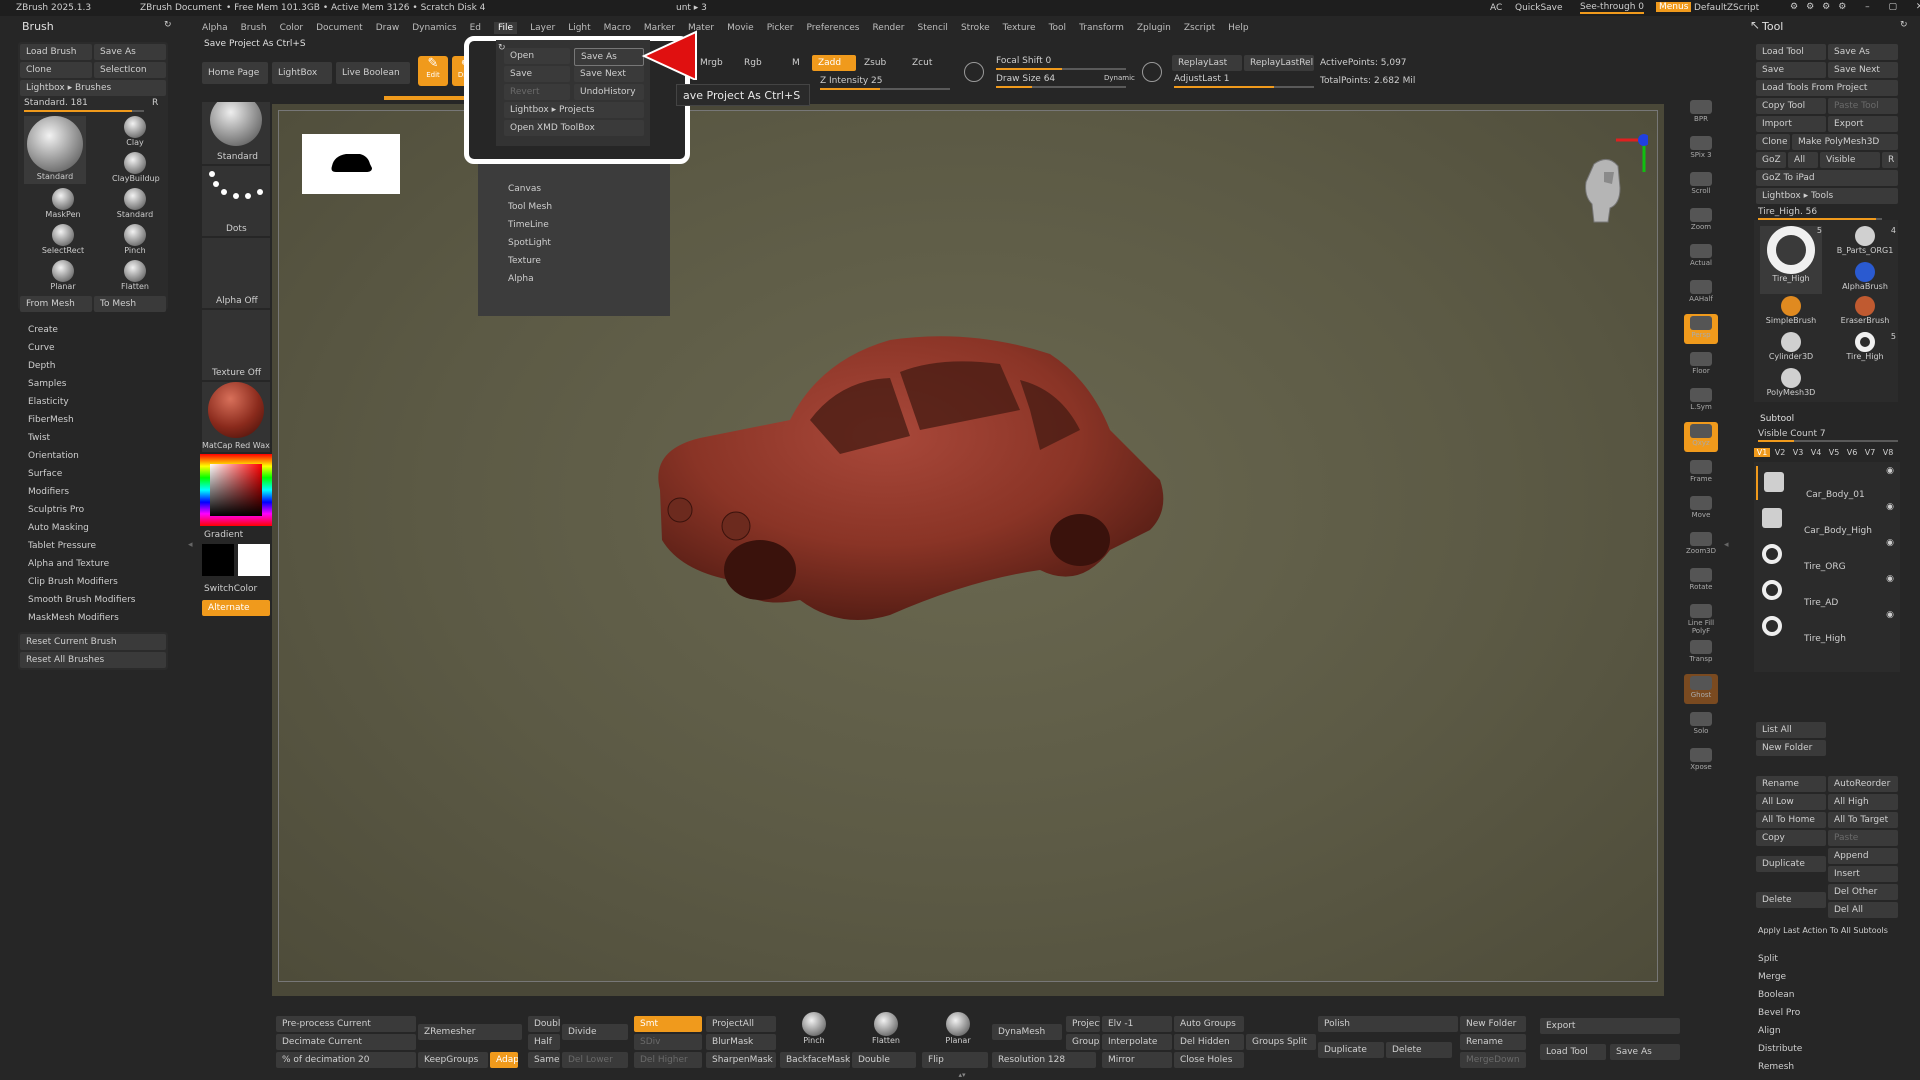  I want to click on shelf-zoom: Zoom, so click(1701, 221).